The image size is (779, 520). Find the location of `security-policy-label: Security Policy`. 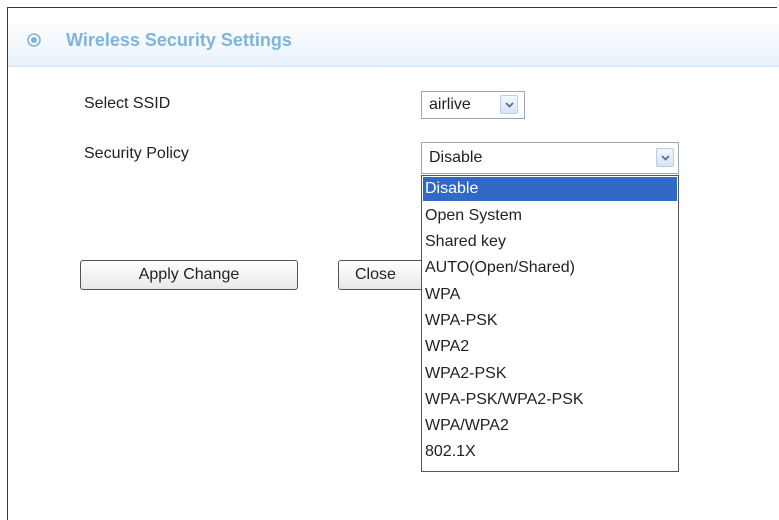

security-policy-label: Security Policy is located at coordinates (136, 153).